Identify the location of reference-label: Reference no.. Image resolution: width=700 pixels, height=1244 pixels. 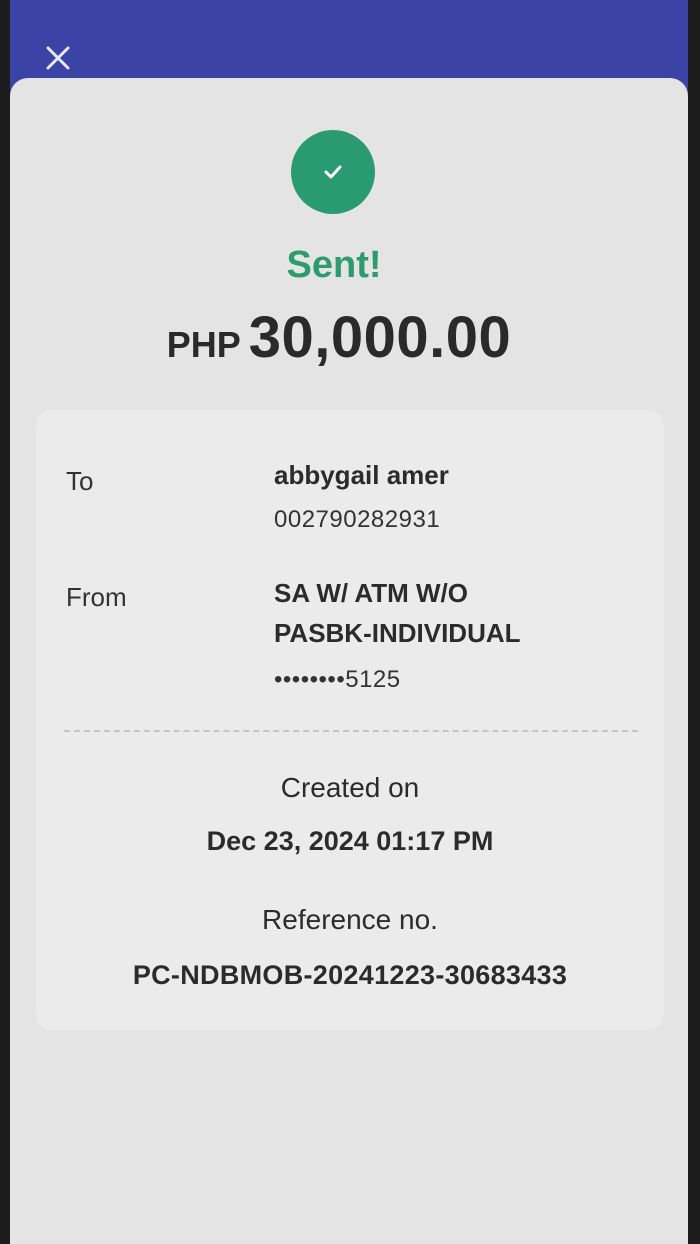
(350, 919).